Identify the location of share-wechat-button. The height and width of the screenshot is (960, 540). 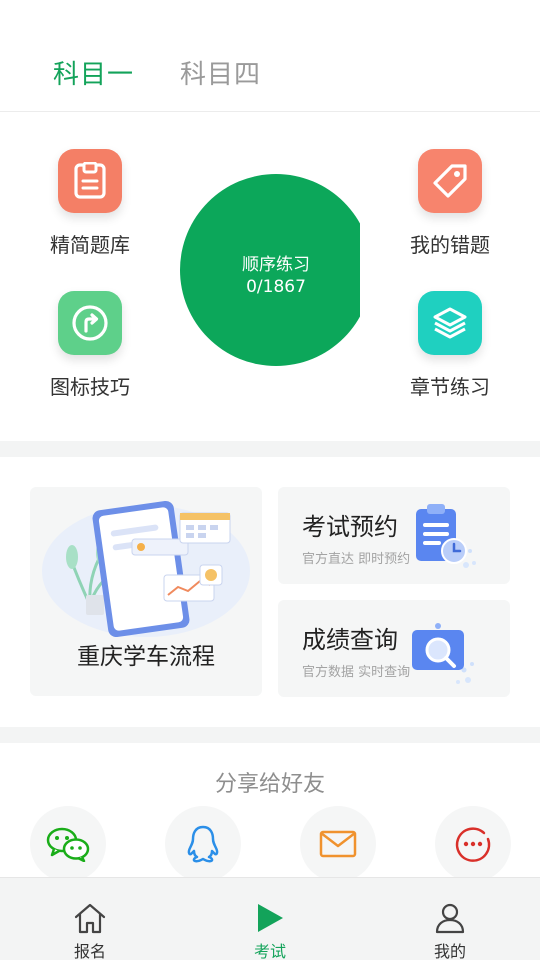
(68, 844).